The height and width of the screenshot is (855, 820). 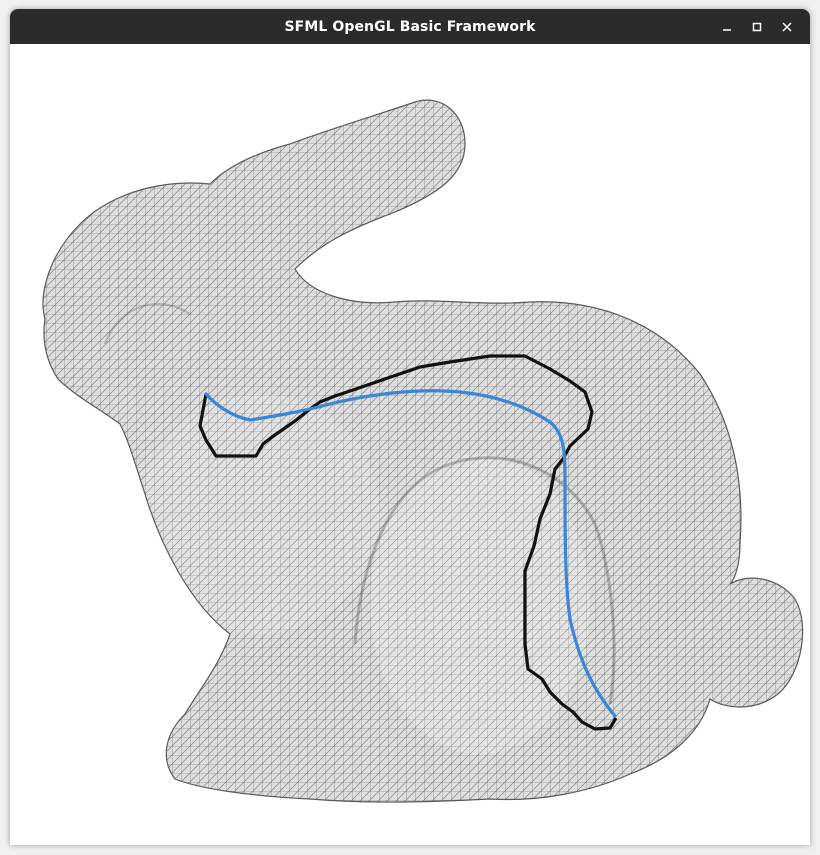 I want to click on minimize-icon, so click(x=727, y=29).